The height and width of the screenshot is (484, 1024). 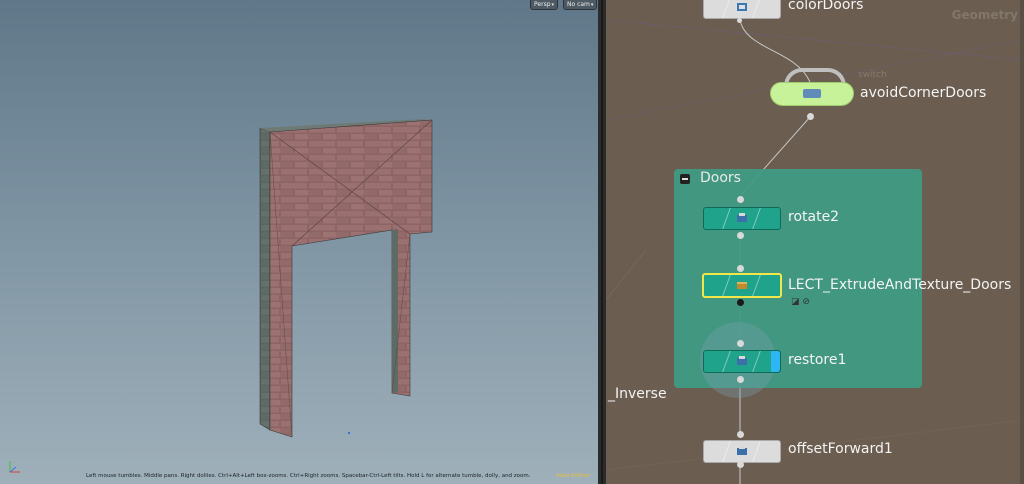 I want to click on switch-icon, so click(x=812, y=93).